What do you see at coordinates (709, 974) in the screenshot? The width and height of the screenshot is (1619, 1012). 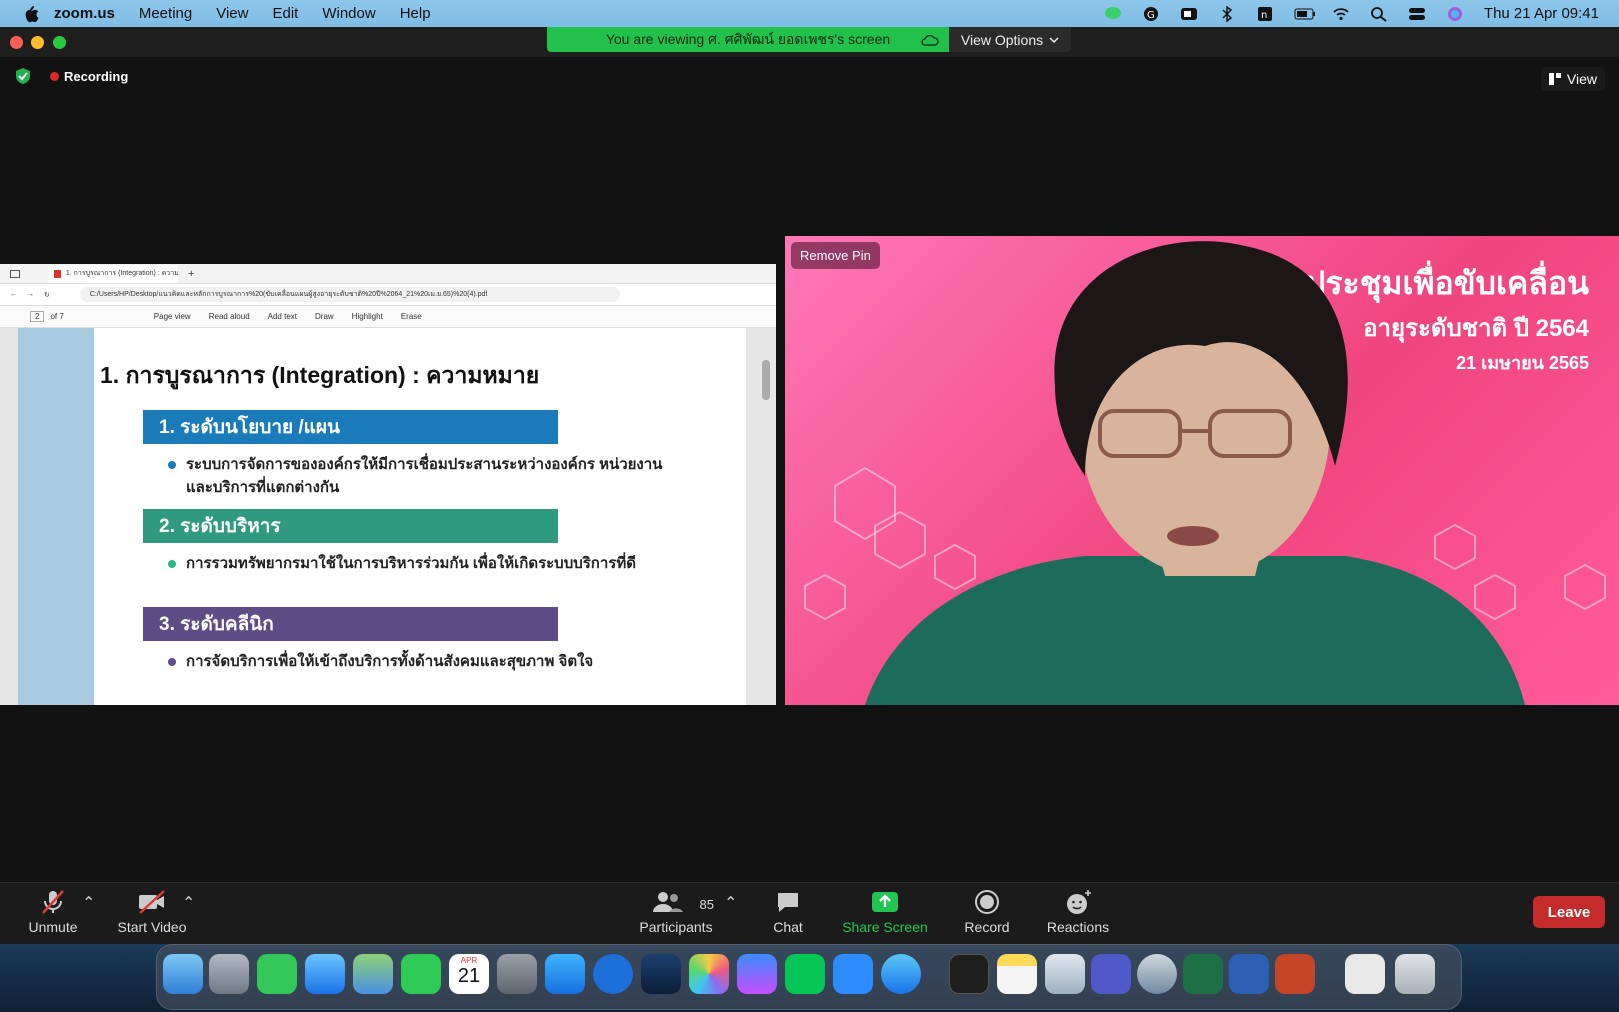 I see `photos-icon` at bounding box center [709, 974].